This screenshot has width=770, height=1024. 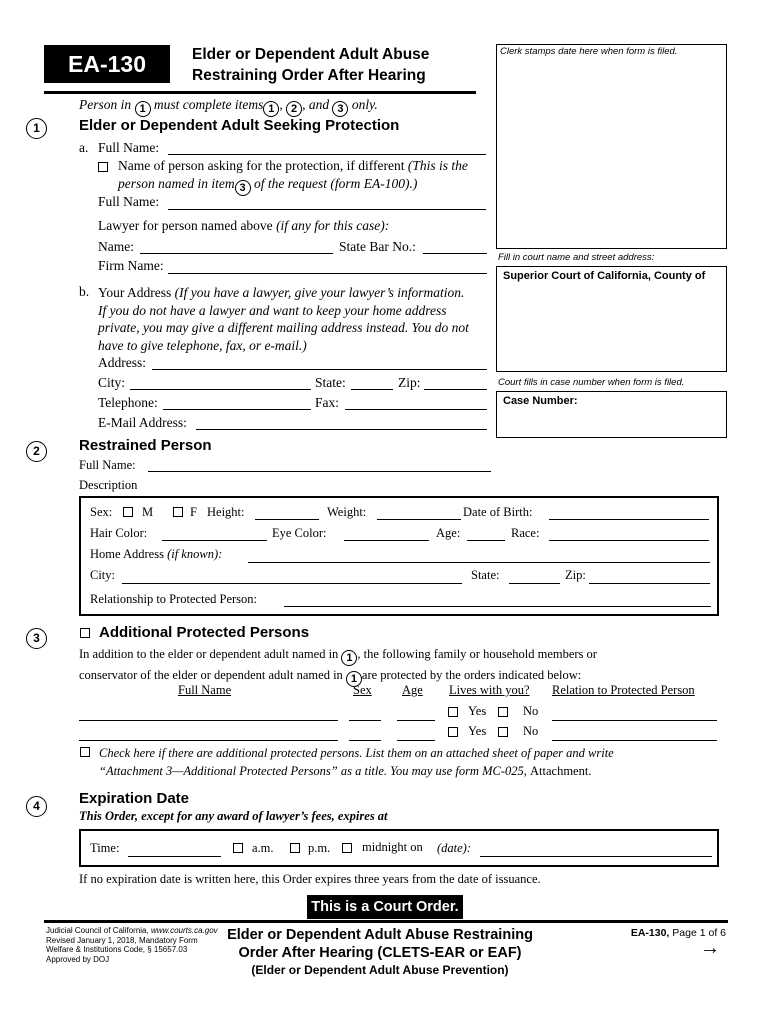 I want to click on section3-title: Additional Protected Persons, so click(x=204, y=632).